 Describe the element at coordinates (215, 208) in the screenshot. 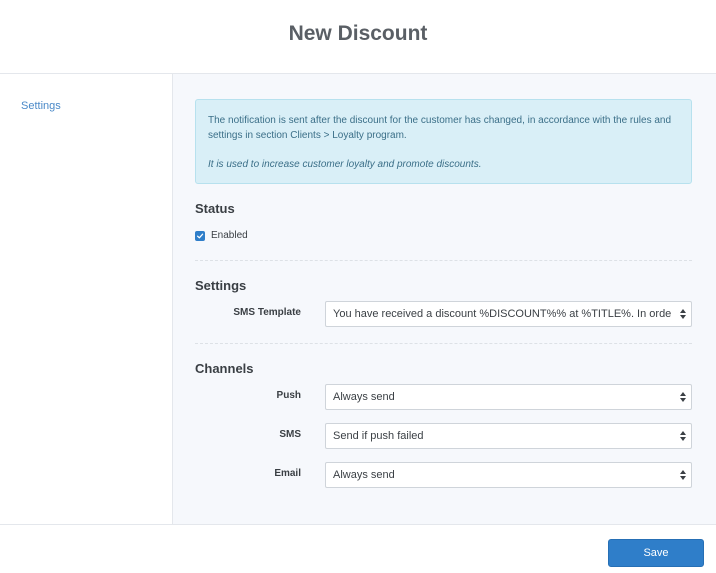

I see `status-section-title: Status` at that location.